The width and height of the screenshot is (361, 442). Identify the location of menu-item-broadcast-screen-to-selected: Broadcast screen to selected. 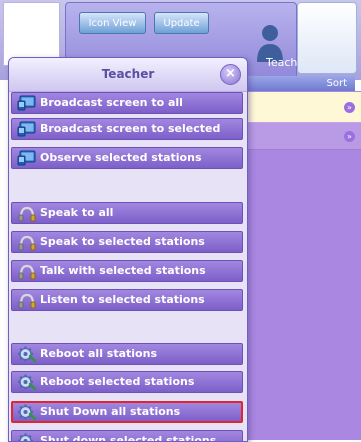
(127, 129).